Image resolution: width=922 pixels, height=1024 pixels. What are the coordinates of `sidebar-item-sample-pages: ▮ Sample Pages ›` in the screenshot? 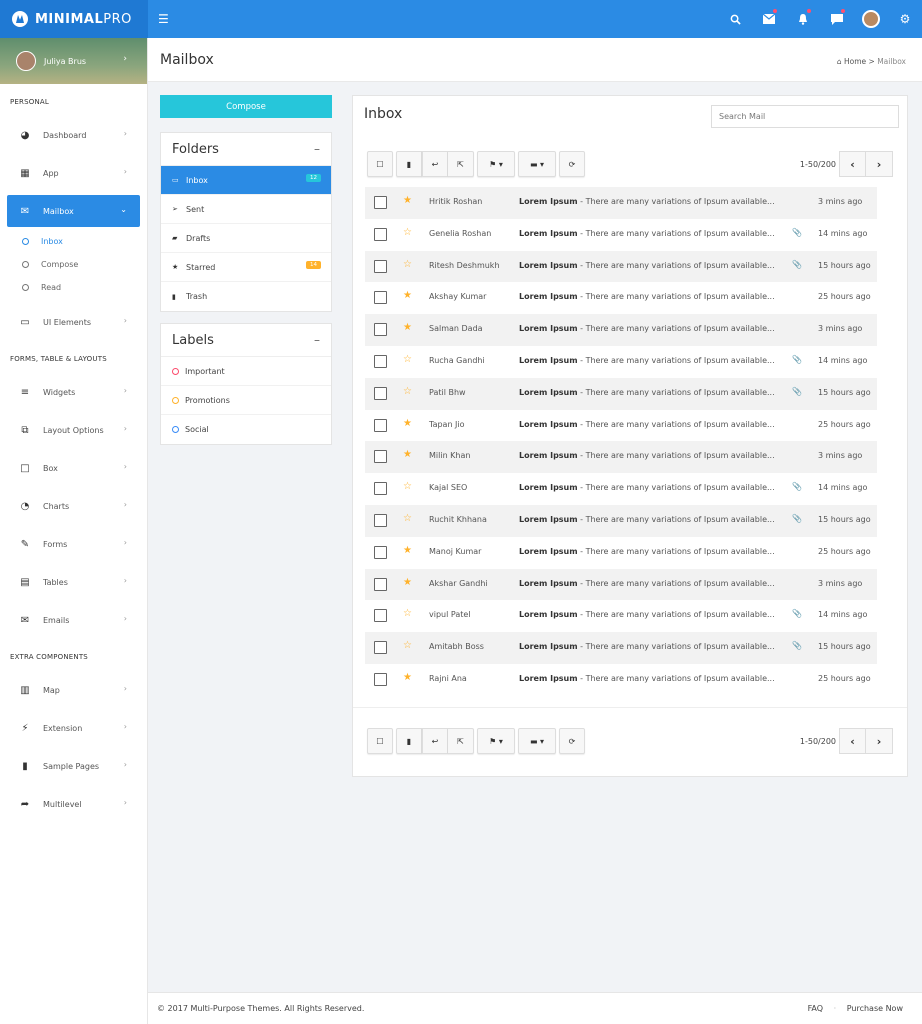 It's located at (73, 766).